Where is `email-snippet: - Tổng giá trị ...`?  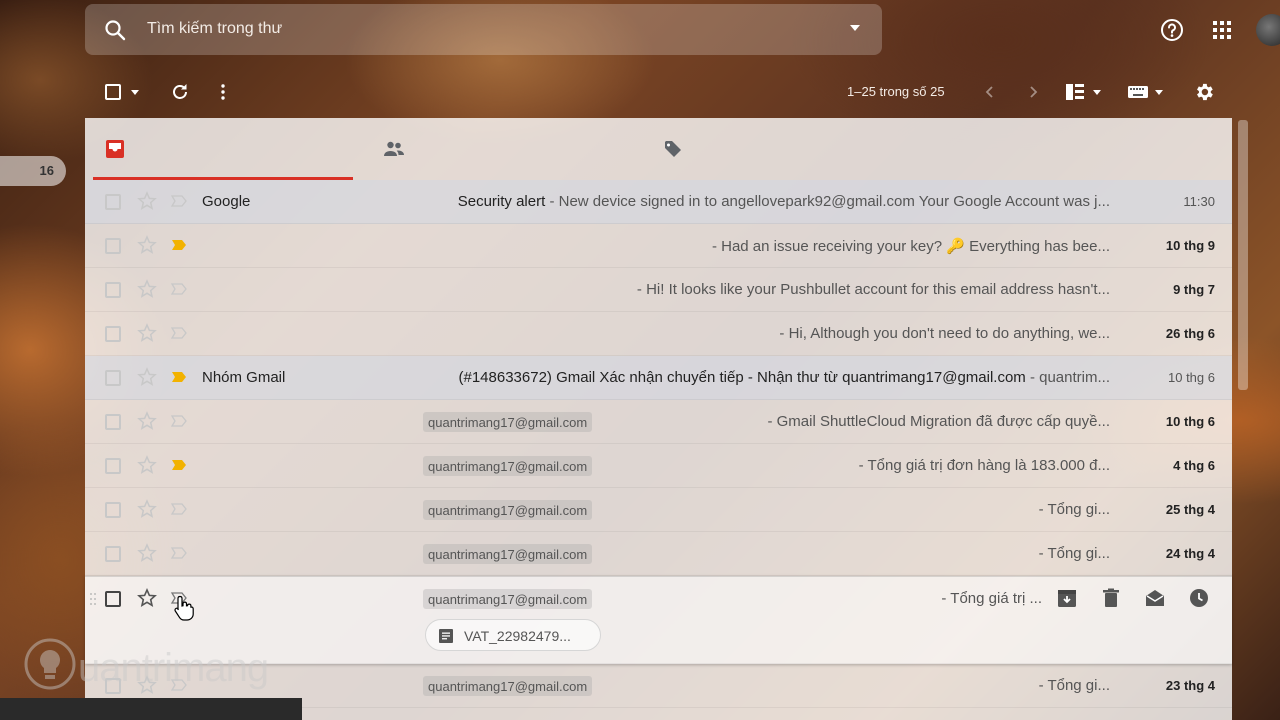 email-snippet: - Tổng giá trị ... is located at coordinates (991, 598).